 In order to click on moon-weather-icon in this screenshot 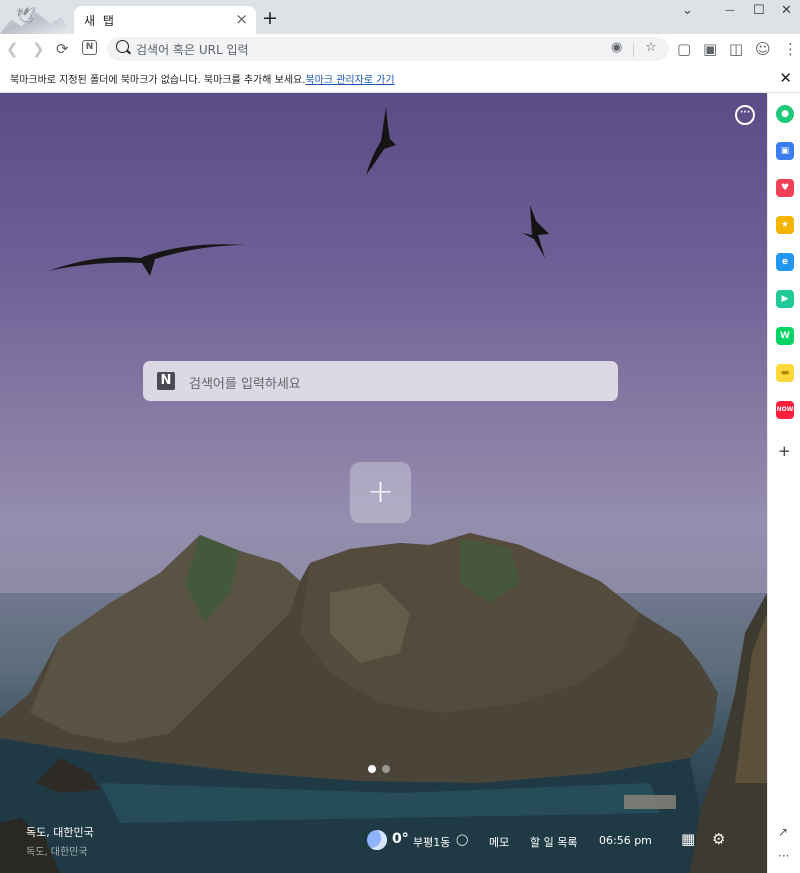, I will do `click(377, 840)`.